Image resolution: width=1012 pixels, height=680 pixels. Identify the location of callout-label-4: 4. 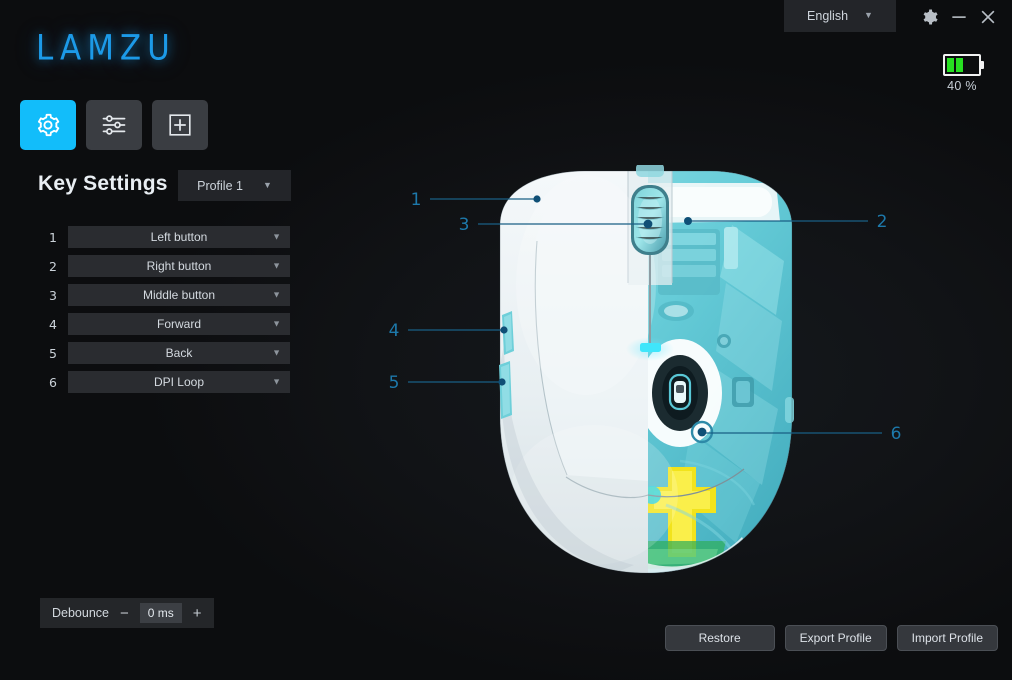
(394, 331).